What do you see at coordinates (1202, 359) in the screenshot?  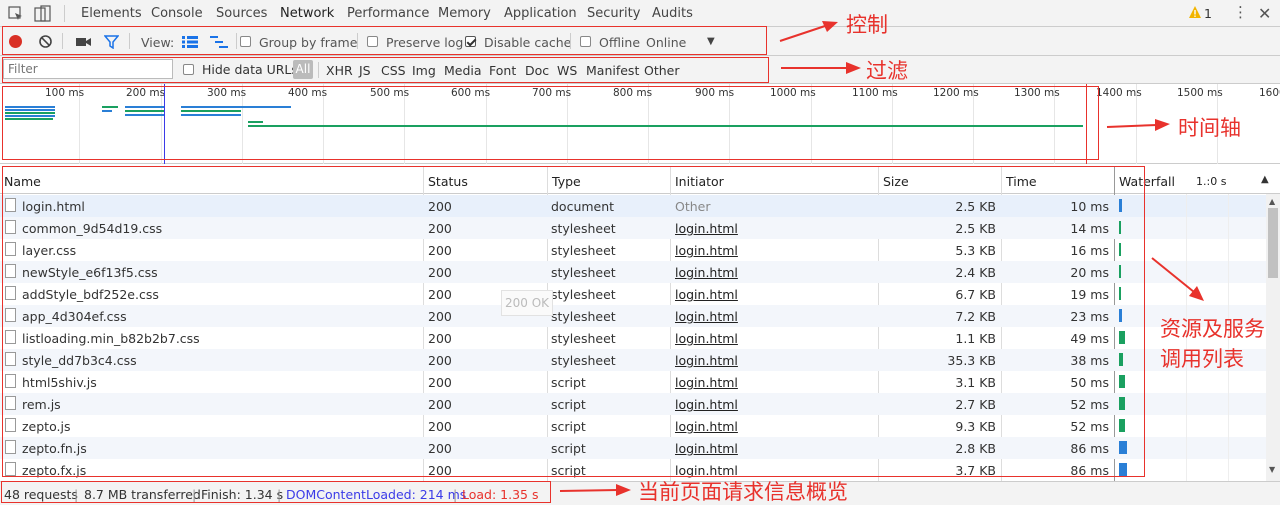 I see `annotation-label-list-line2: 调用列表` at bounding box center [1202, 359].